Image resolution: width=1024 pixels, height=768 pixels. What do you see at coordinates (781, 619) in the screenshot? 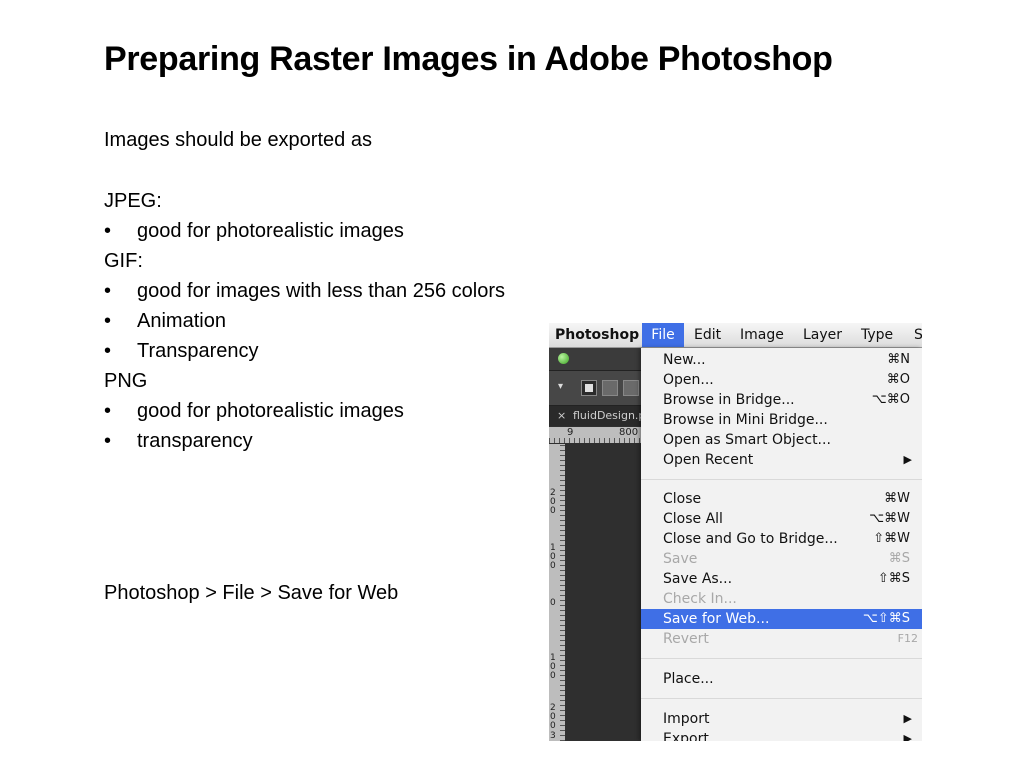
I see `menu-item-save-for-web: Save for Web... ⌥⇧⌘S` at bounding box center [781, 619].